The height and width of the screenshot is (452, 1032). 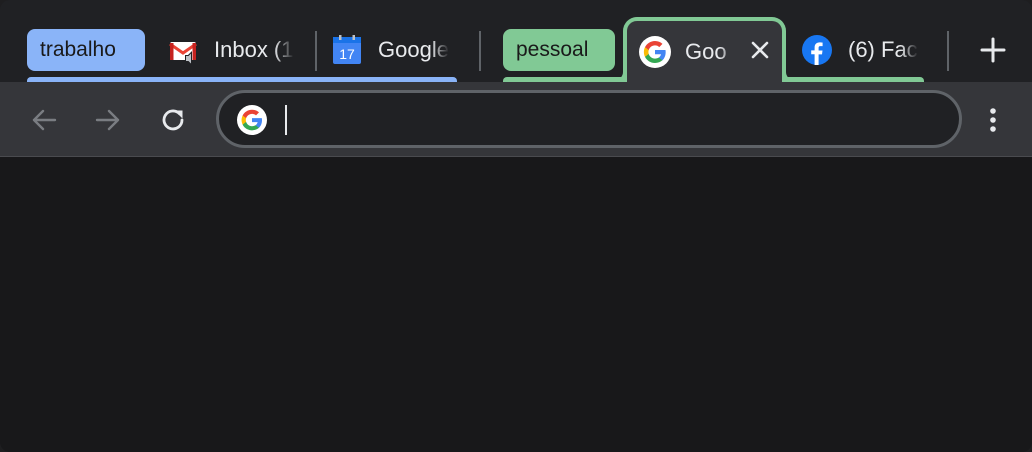 I want to click on tab-group-pessoal: pessoal, so click(x=559, y=50).